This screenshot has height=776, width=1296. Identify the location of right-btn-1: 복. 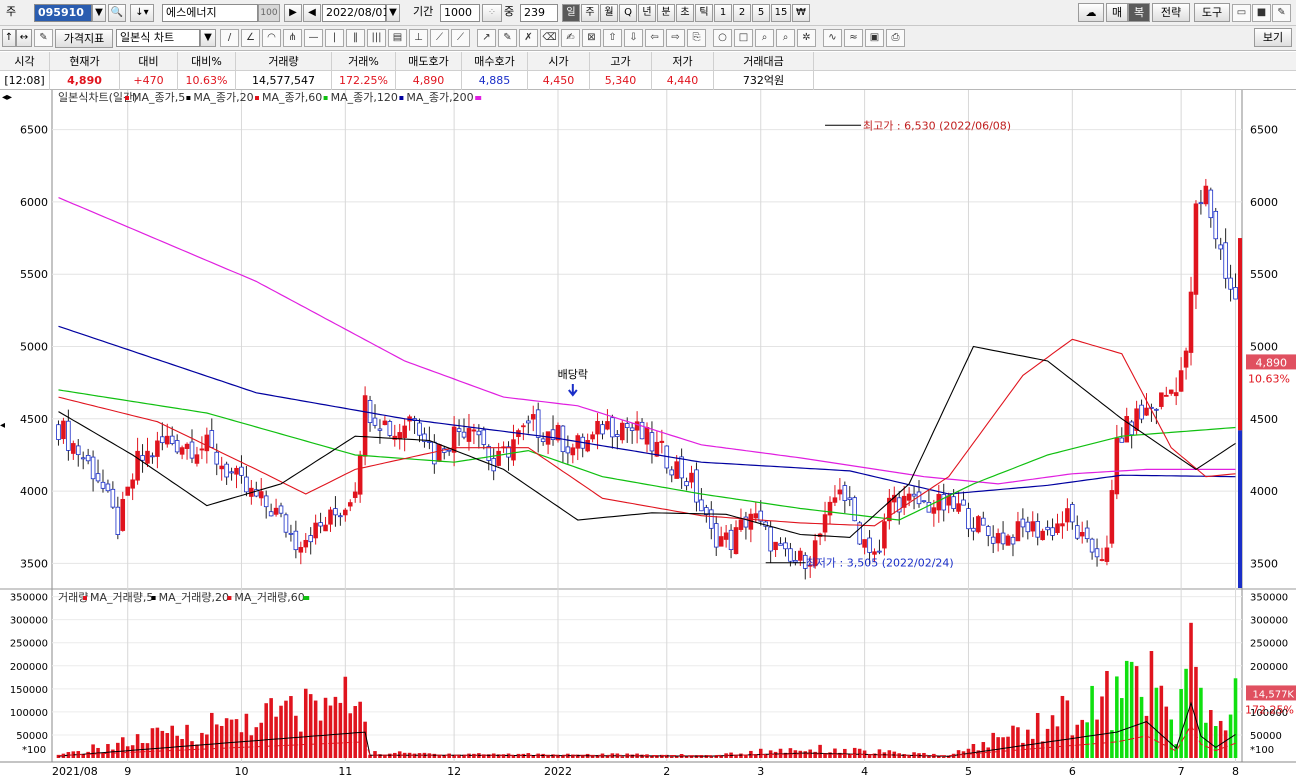
(1139, 12).